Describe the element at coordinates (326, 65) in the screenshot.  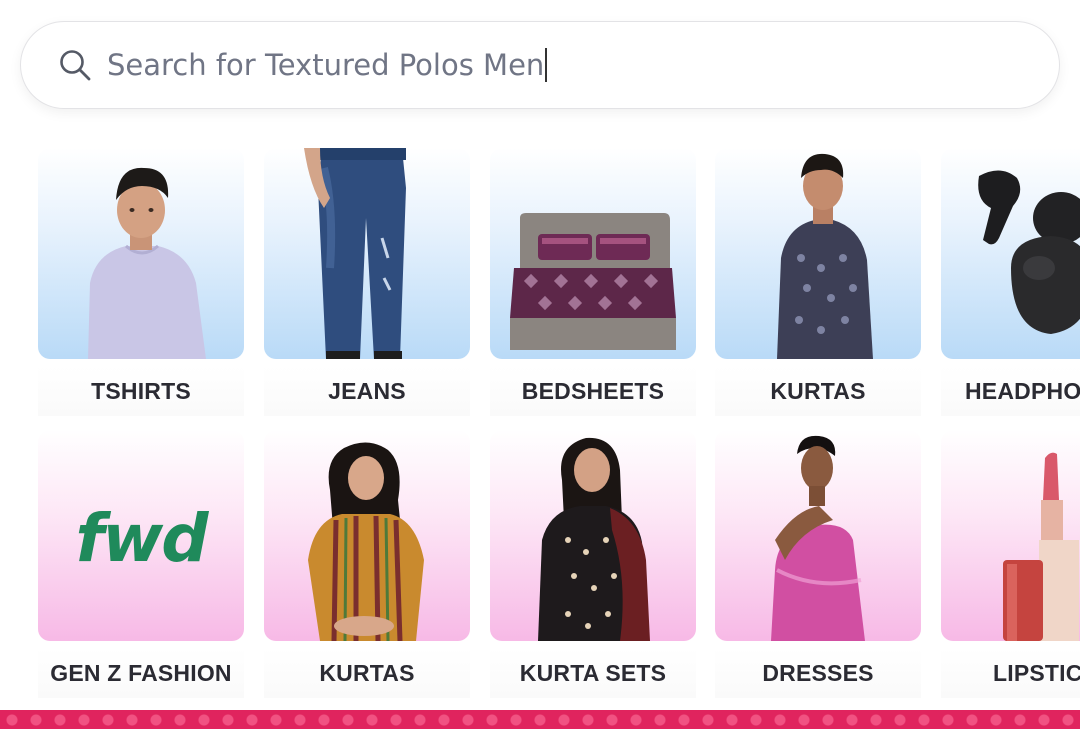
I see `search-placeholder: Search for Textured Polos Men` at that location.